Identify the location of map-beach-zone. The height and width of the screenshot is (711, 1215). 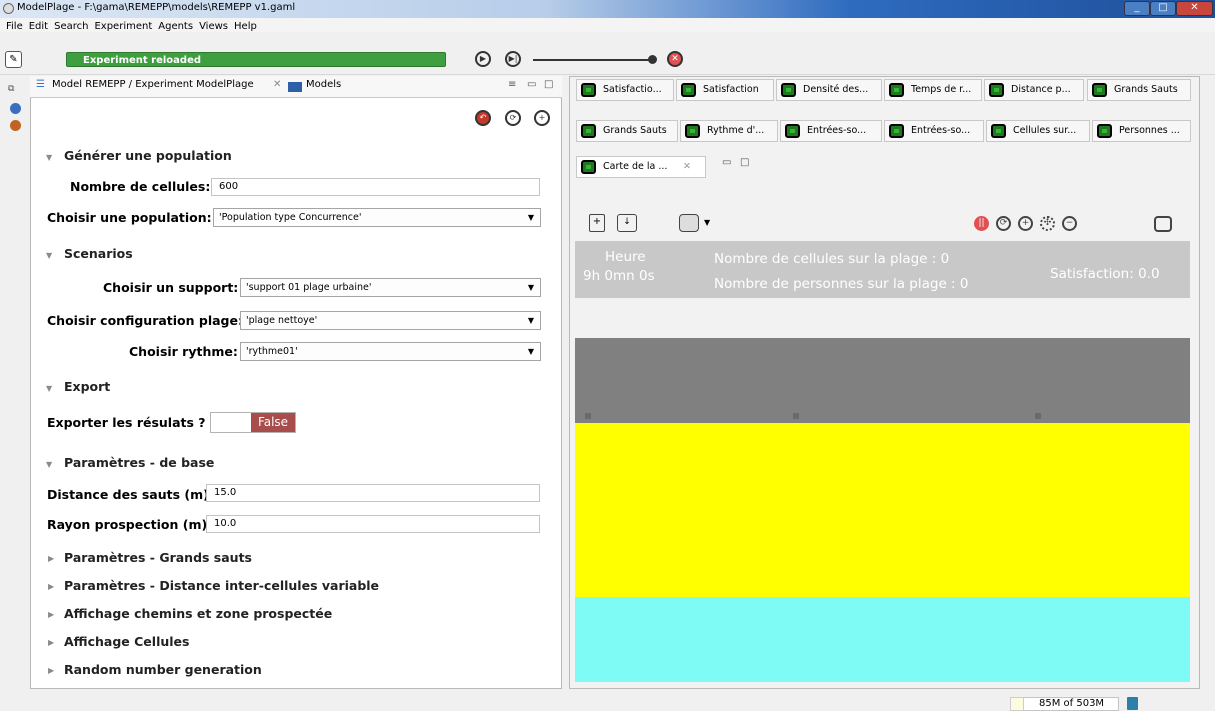
(882, 510).